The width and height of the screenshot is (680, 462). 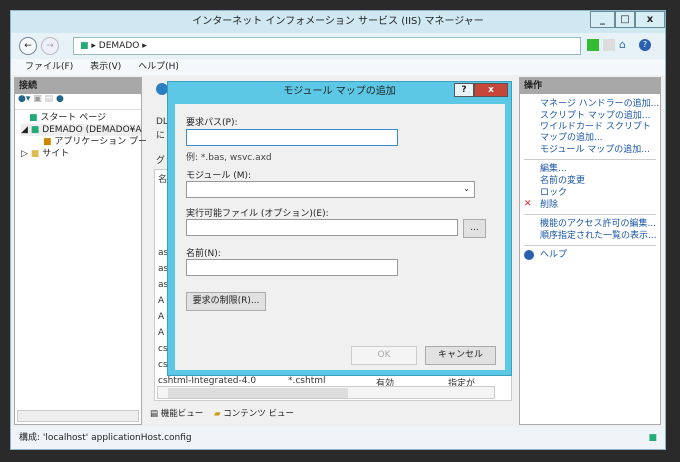 I want to click on up-icon: ▤, so click(x=49, y=99).